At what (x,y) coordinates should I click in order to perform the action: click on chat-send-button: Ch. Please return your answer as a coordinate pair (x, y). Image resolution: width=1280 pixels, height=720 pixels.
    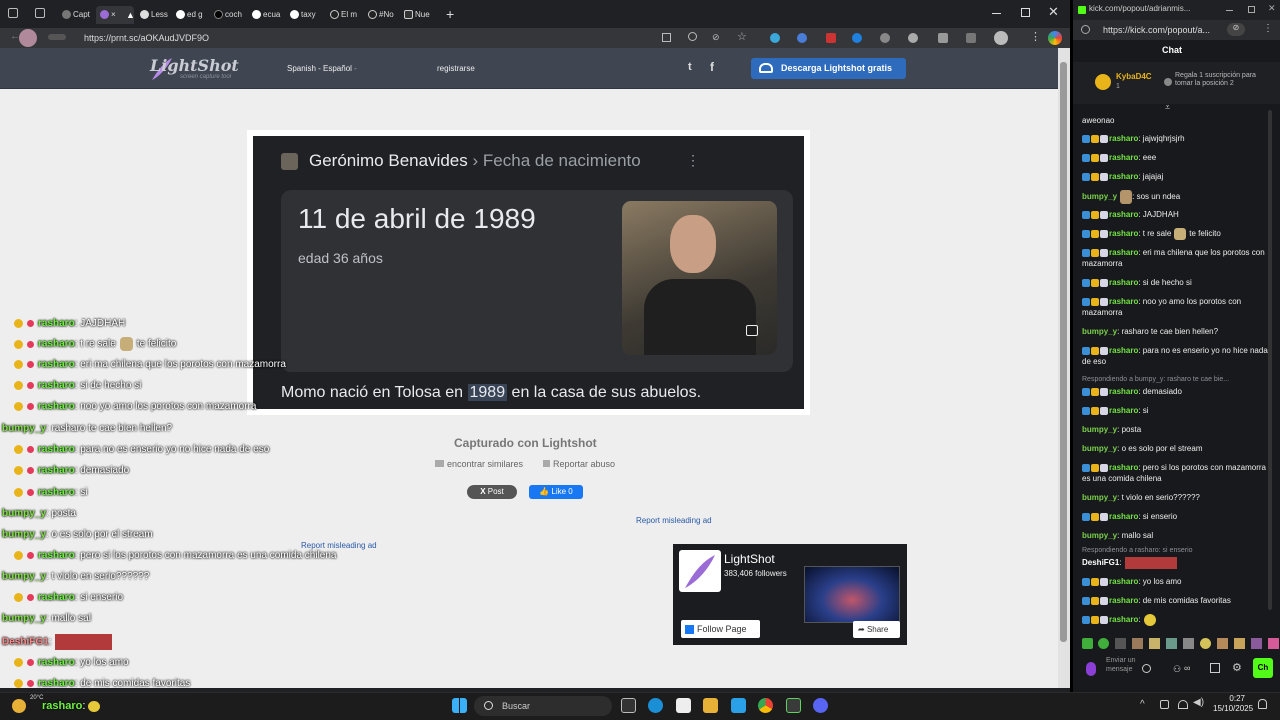
    Looking at the image, I should click on (1263, 668).